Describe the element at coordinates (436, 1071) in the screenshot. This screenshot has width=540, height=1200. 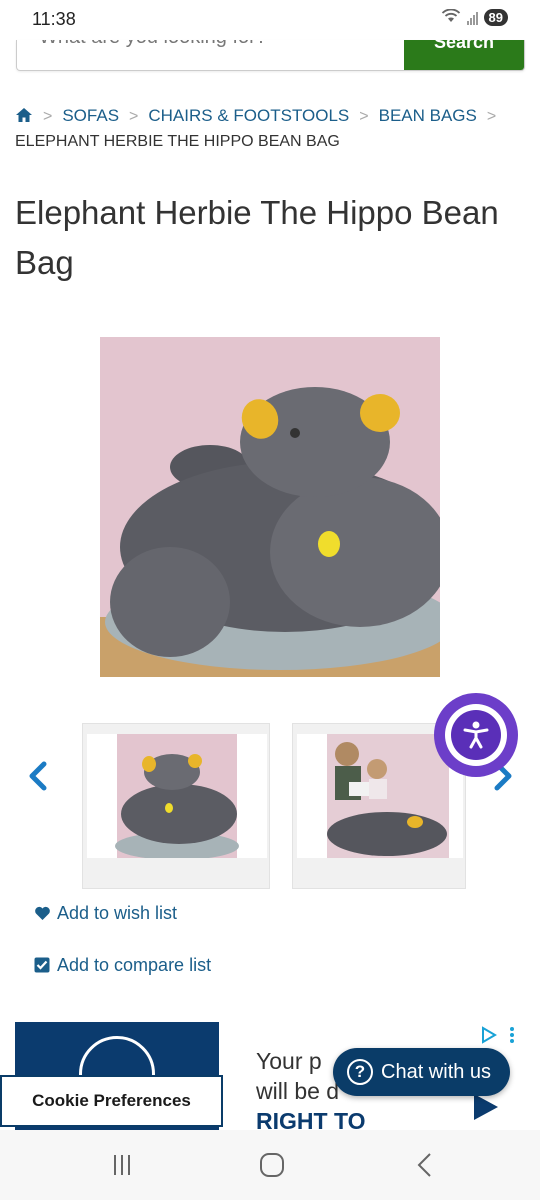
I see `chat-label: Chat with us` at that location.